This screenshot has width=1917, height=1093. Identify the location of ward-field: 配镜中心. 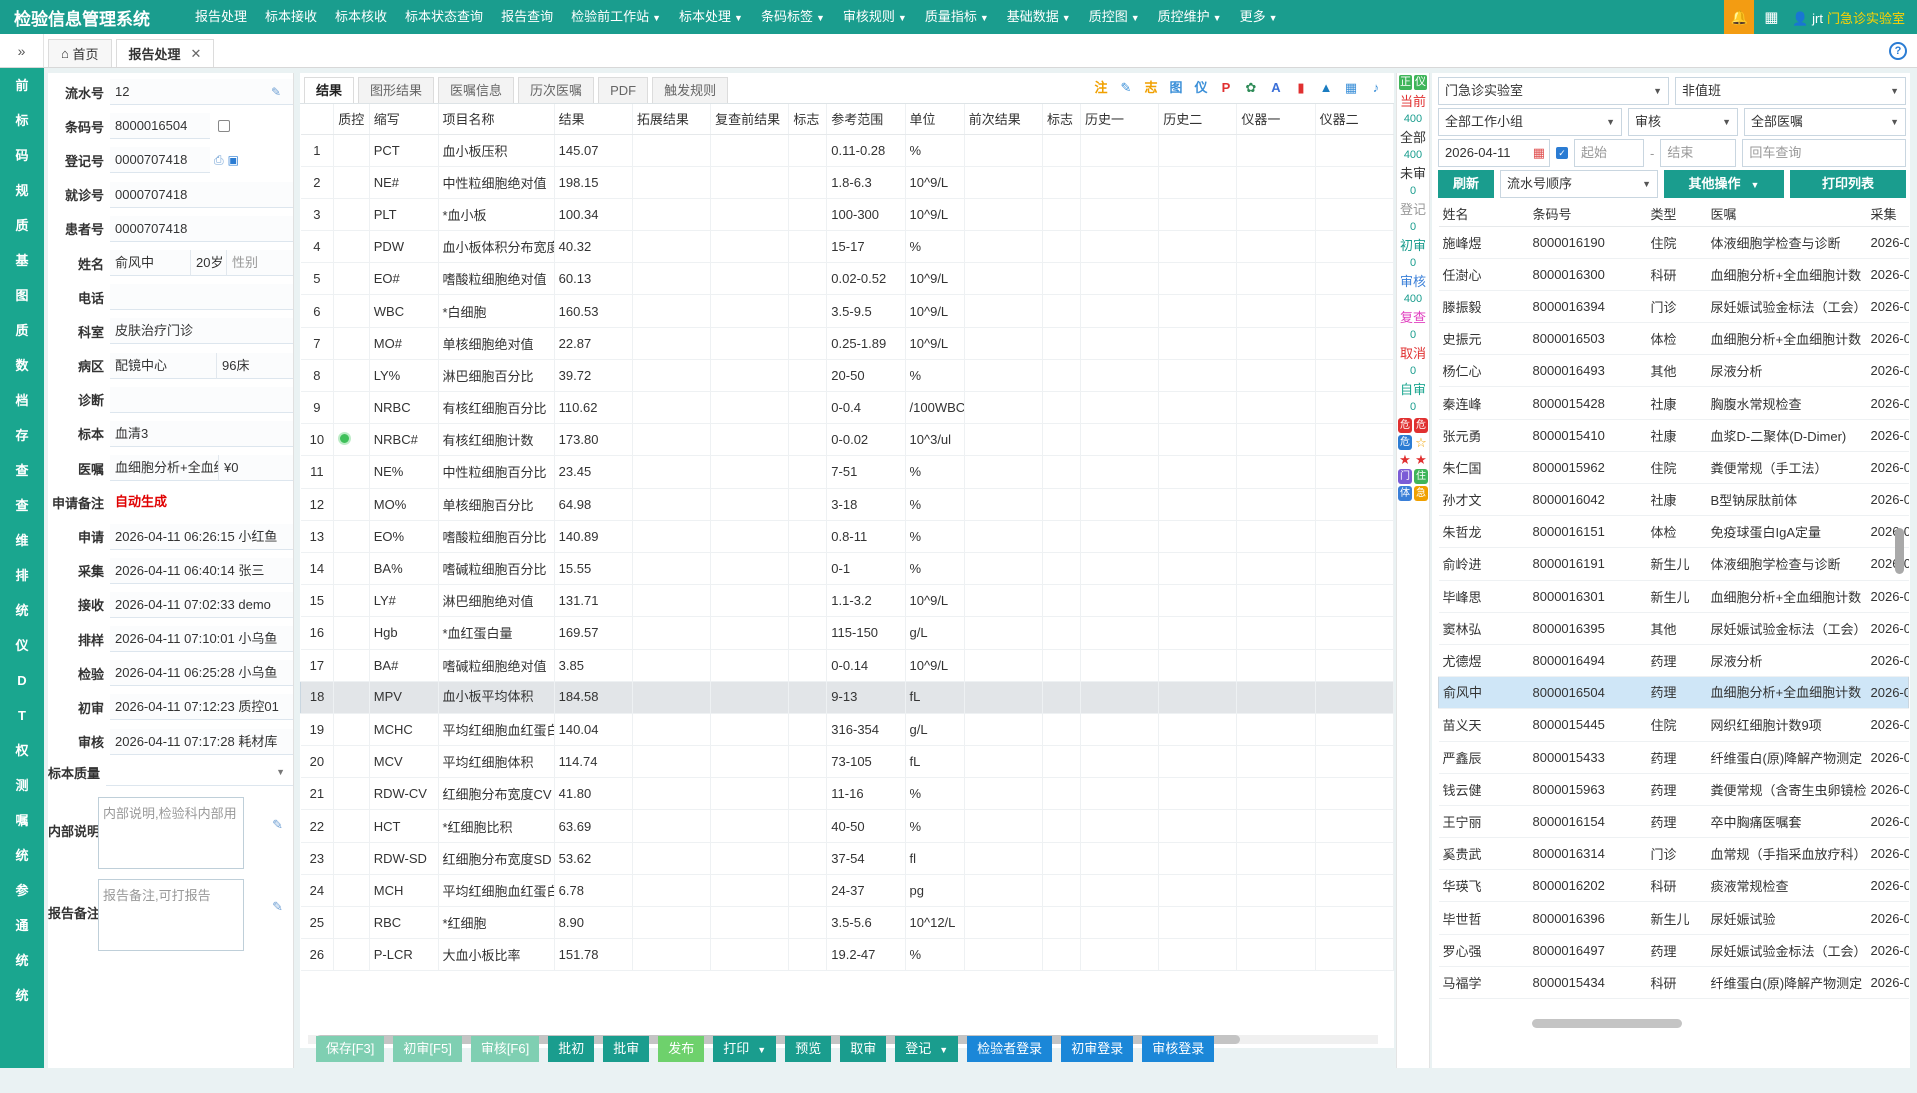
(163, 365).